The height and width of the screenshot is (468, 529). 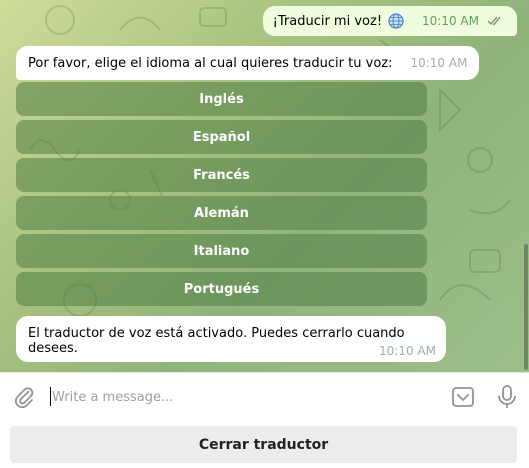 What do you see at coordinates (463, 397) in the screenshot?
I see `keyboard-toggle-icon` at bounding box center [463, 397].